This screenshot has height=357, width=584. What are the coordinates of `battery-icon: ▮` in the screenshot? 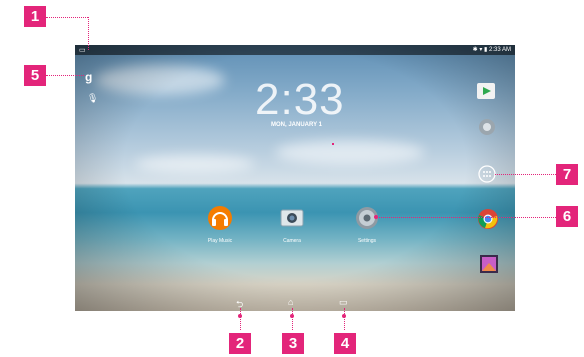 It's located at (486, 50).